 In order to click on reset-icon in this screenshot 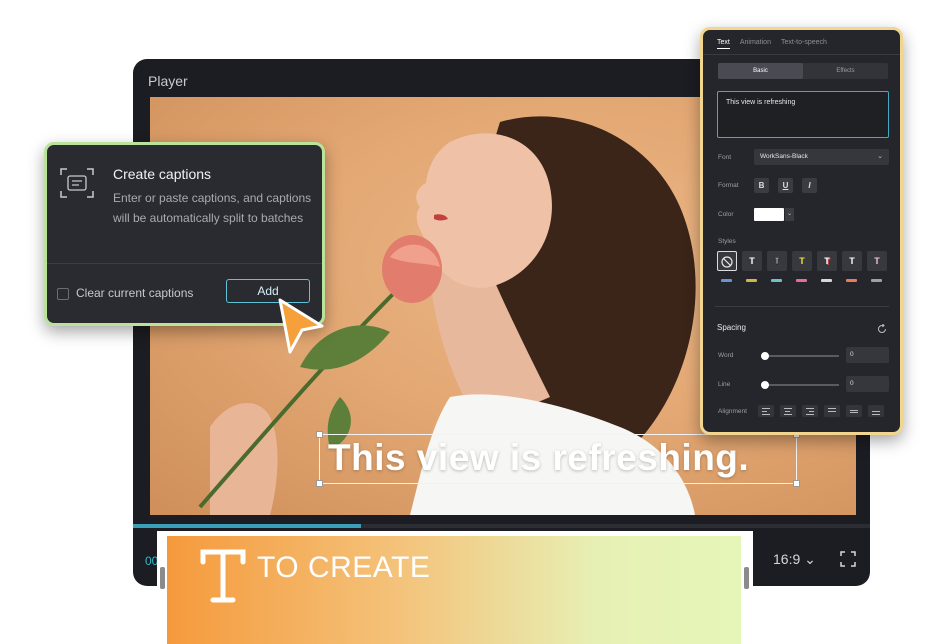, I will do `click(882, 327)`.